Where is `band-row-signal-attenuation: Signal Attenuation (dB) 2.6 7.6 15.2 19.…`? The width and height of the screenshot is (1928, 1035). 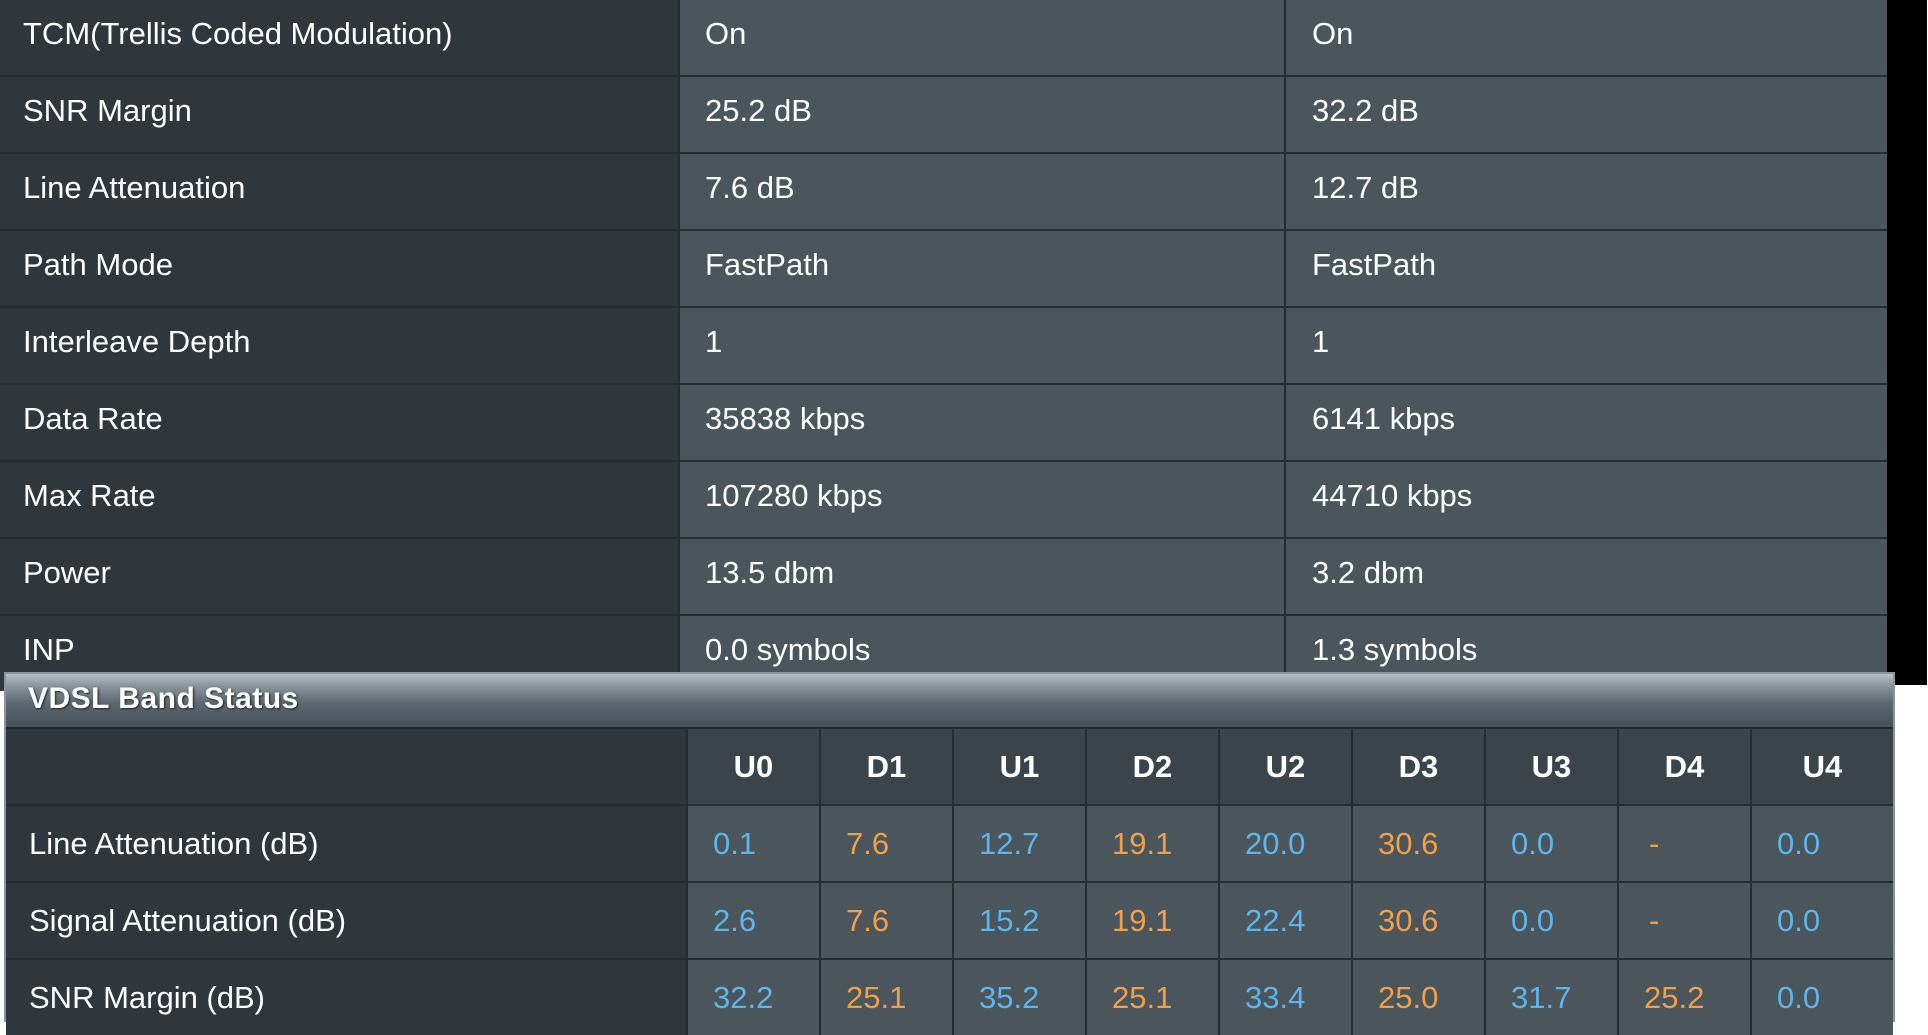
band-row-signal-attenuation: Signal Attenuation (dB) 2.6 7.6 15.2 19.… is located at coordinates (949, 921).